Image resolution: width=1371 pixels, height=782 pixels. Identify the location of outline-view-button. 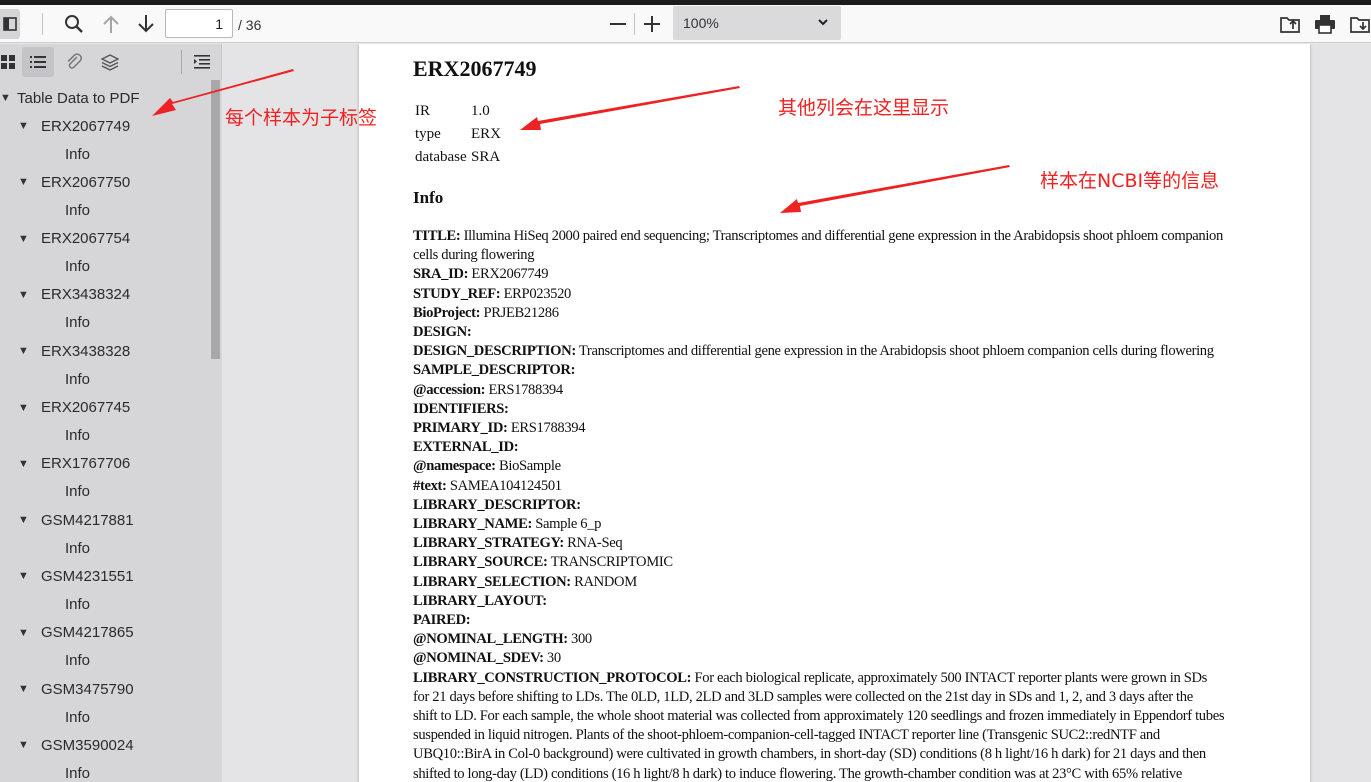
(38, 62).